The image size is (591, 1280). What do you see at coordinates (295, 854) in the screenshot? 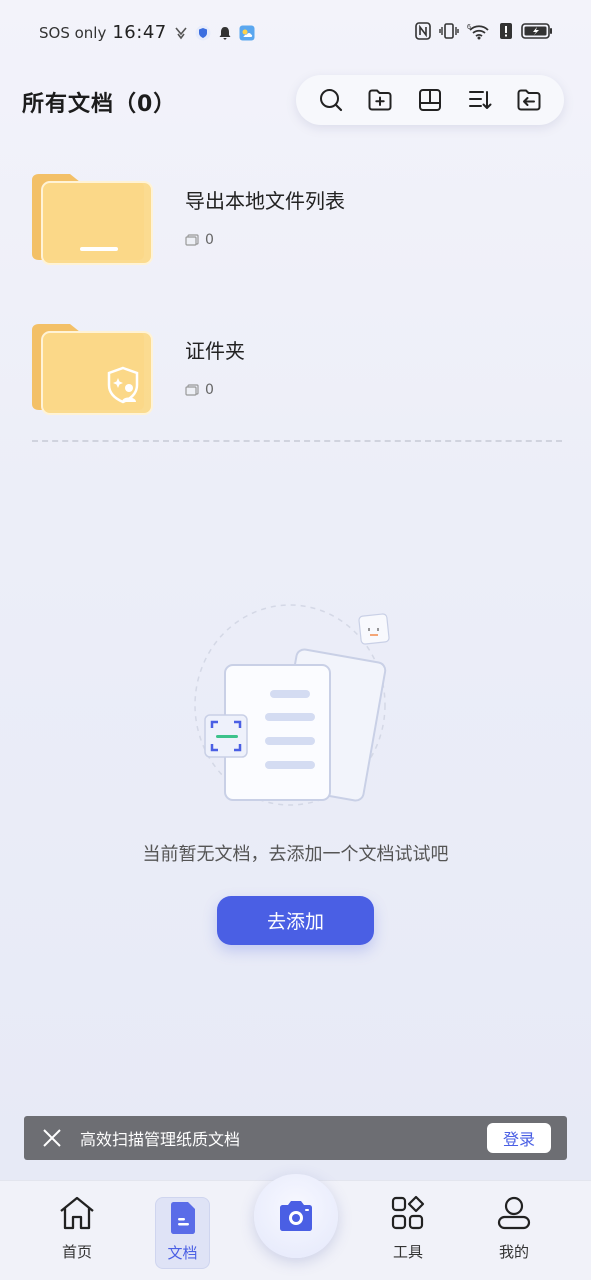
I see `empty-message: 当前暂无文档，去添加一个文档试试吧` at bounding box center [295, 854].